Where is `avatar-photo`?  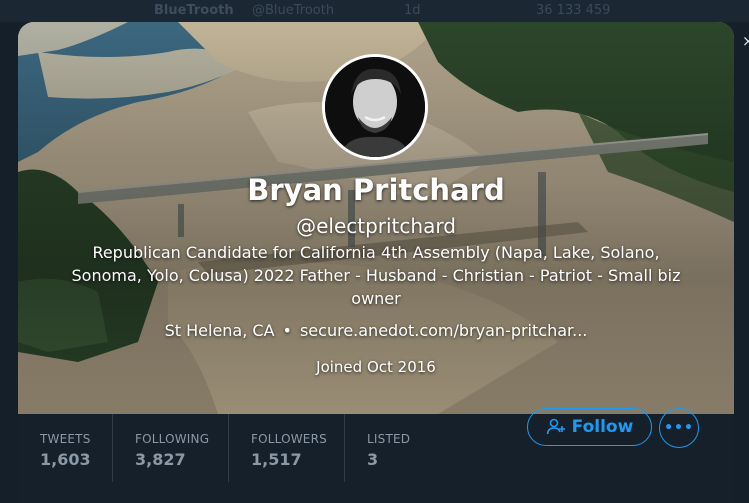 avatar-photo is located at coordinates (375, 107).